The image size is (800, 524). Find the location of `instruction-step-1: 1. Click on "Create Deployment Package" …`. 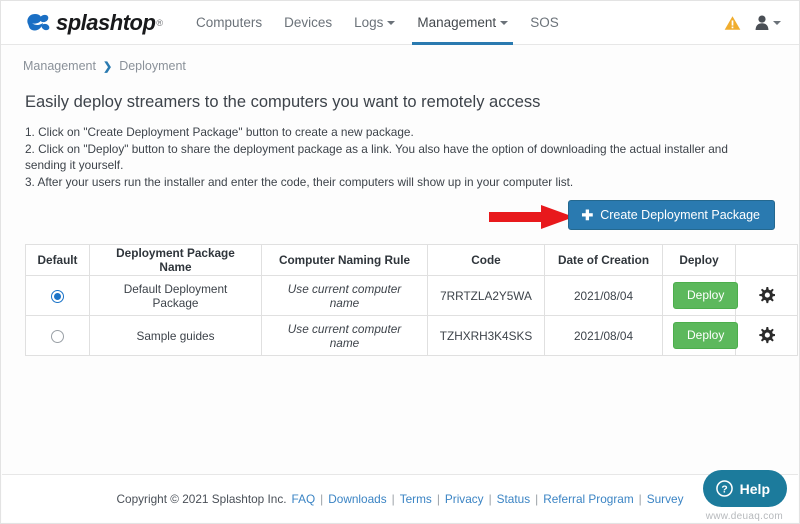

instruction-step-1: 1. Click on "Create Deployment Package" … is located at coordinates (219, 132).